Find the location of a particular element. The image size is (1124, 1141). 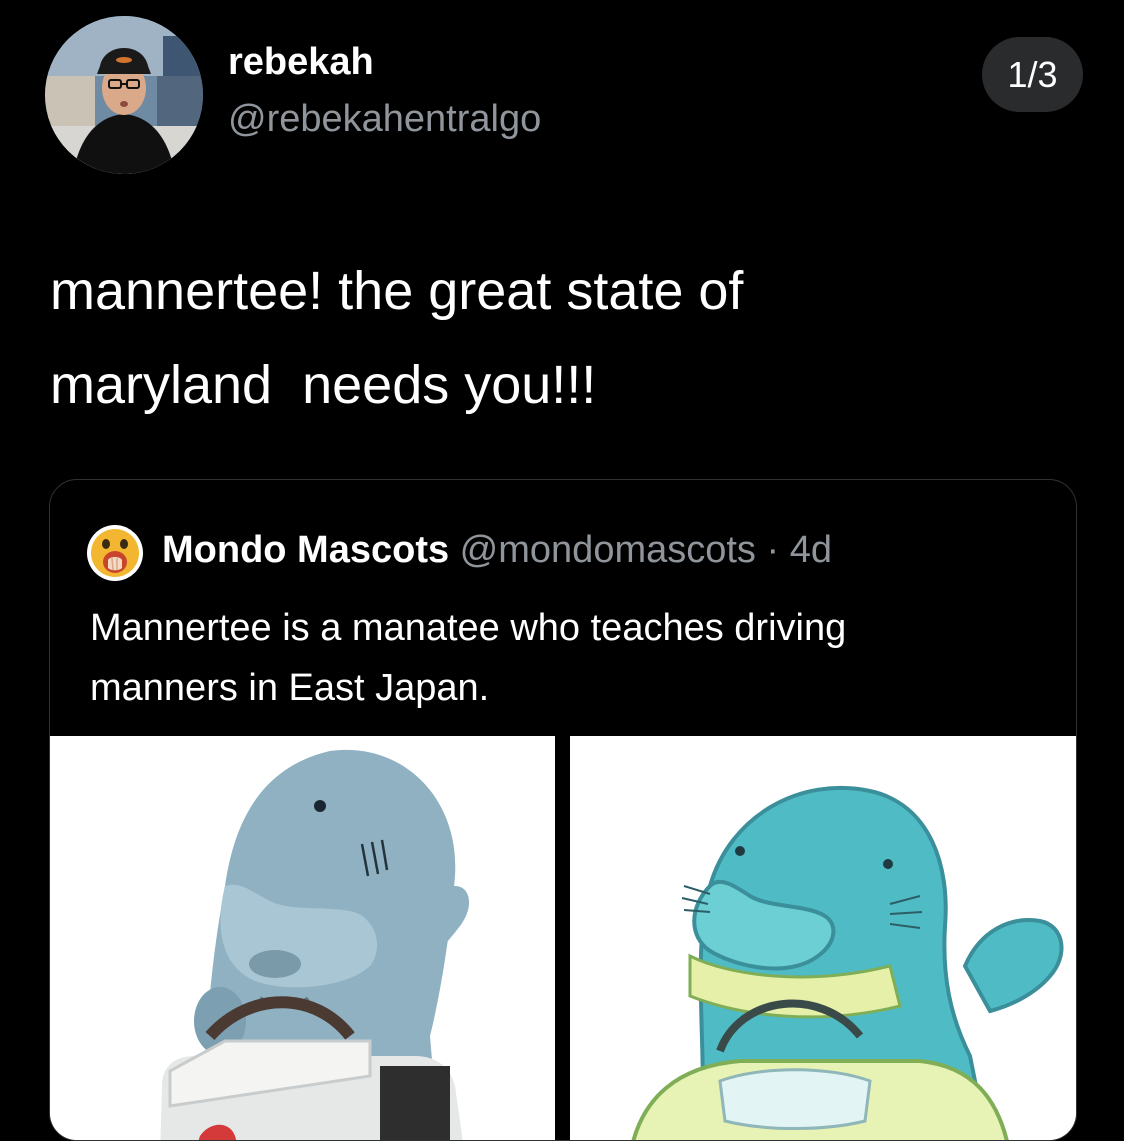

author-display-name: rebekah is located at coordinates (301, 62).